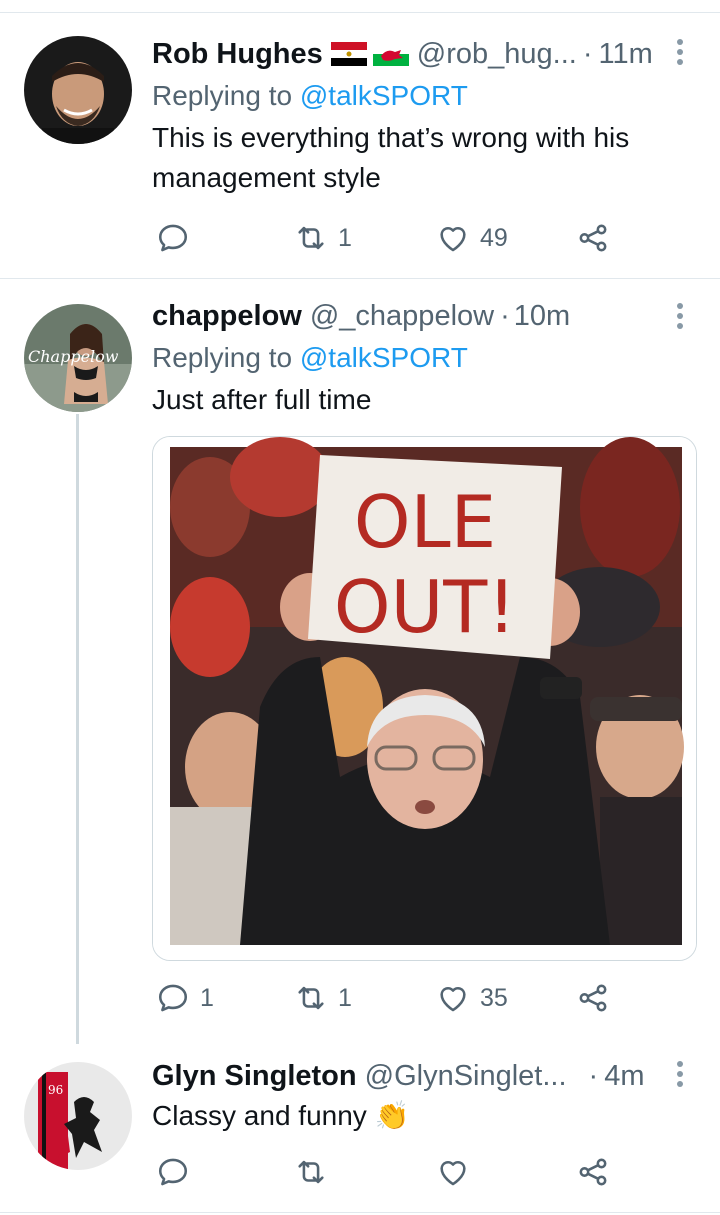 This screenshot has width=720, height=1215. I want to click on like-count: 49, so click(494, 237).